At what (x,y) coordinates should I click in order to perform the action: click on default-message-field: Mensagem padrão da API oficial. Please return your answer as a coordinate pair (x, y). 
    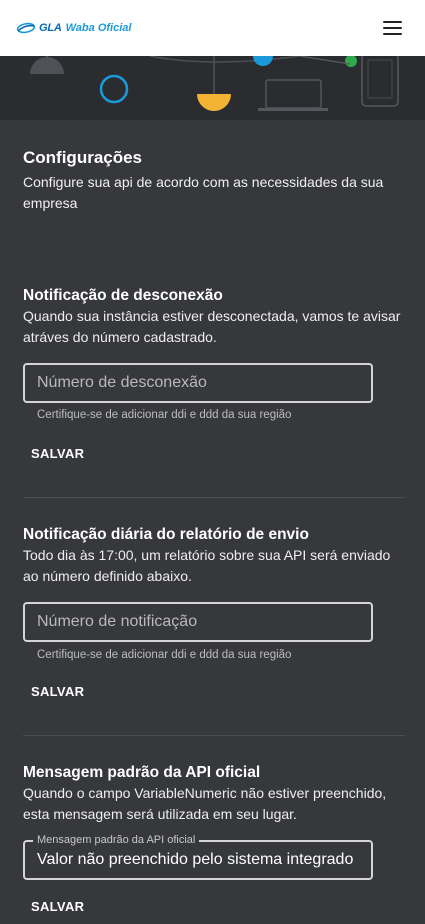
    Looking at the image, I should click on (198, 857).